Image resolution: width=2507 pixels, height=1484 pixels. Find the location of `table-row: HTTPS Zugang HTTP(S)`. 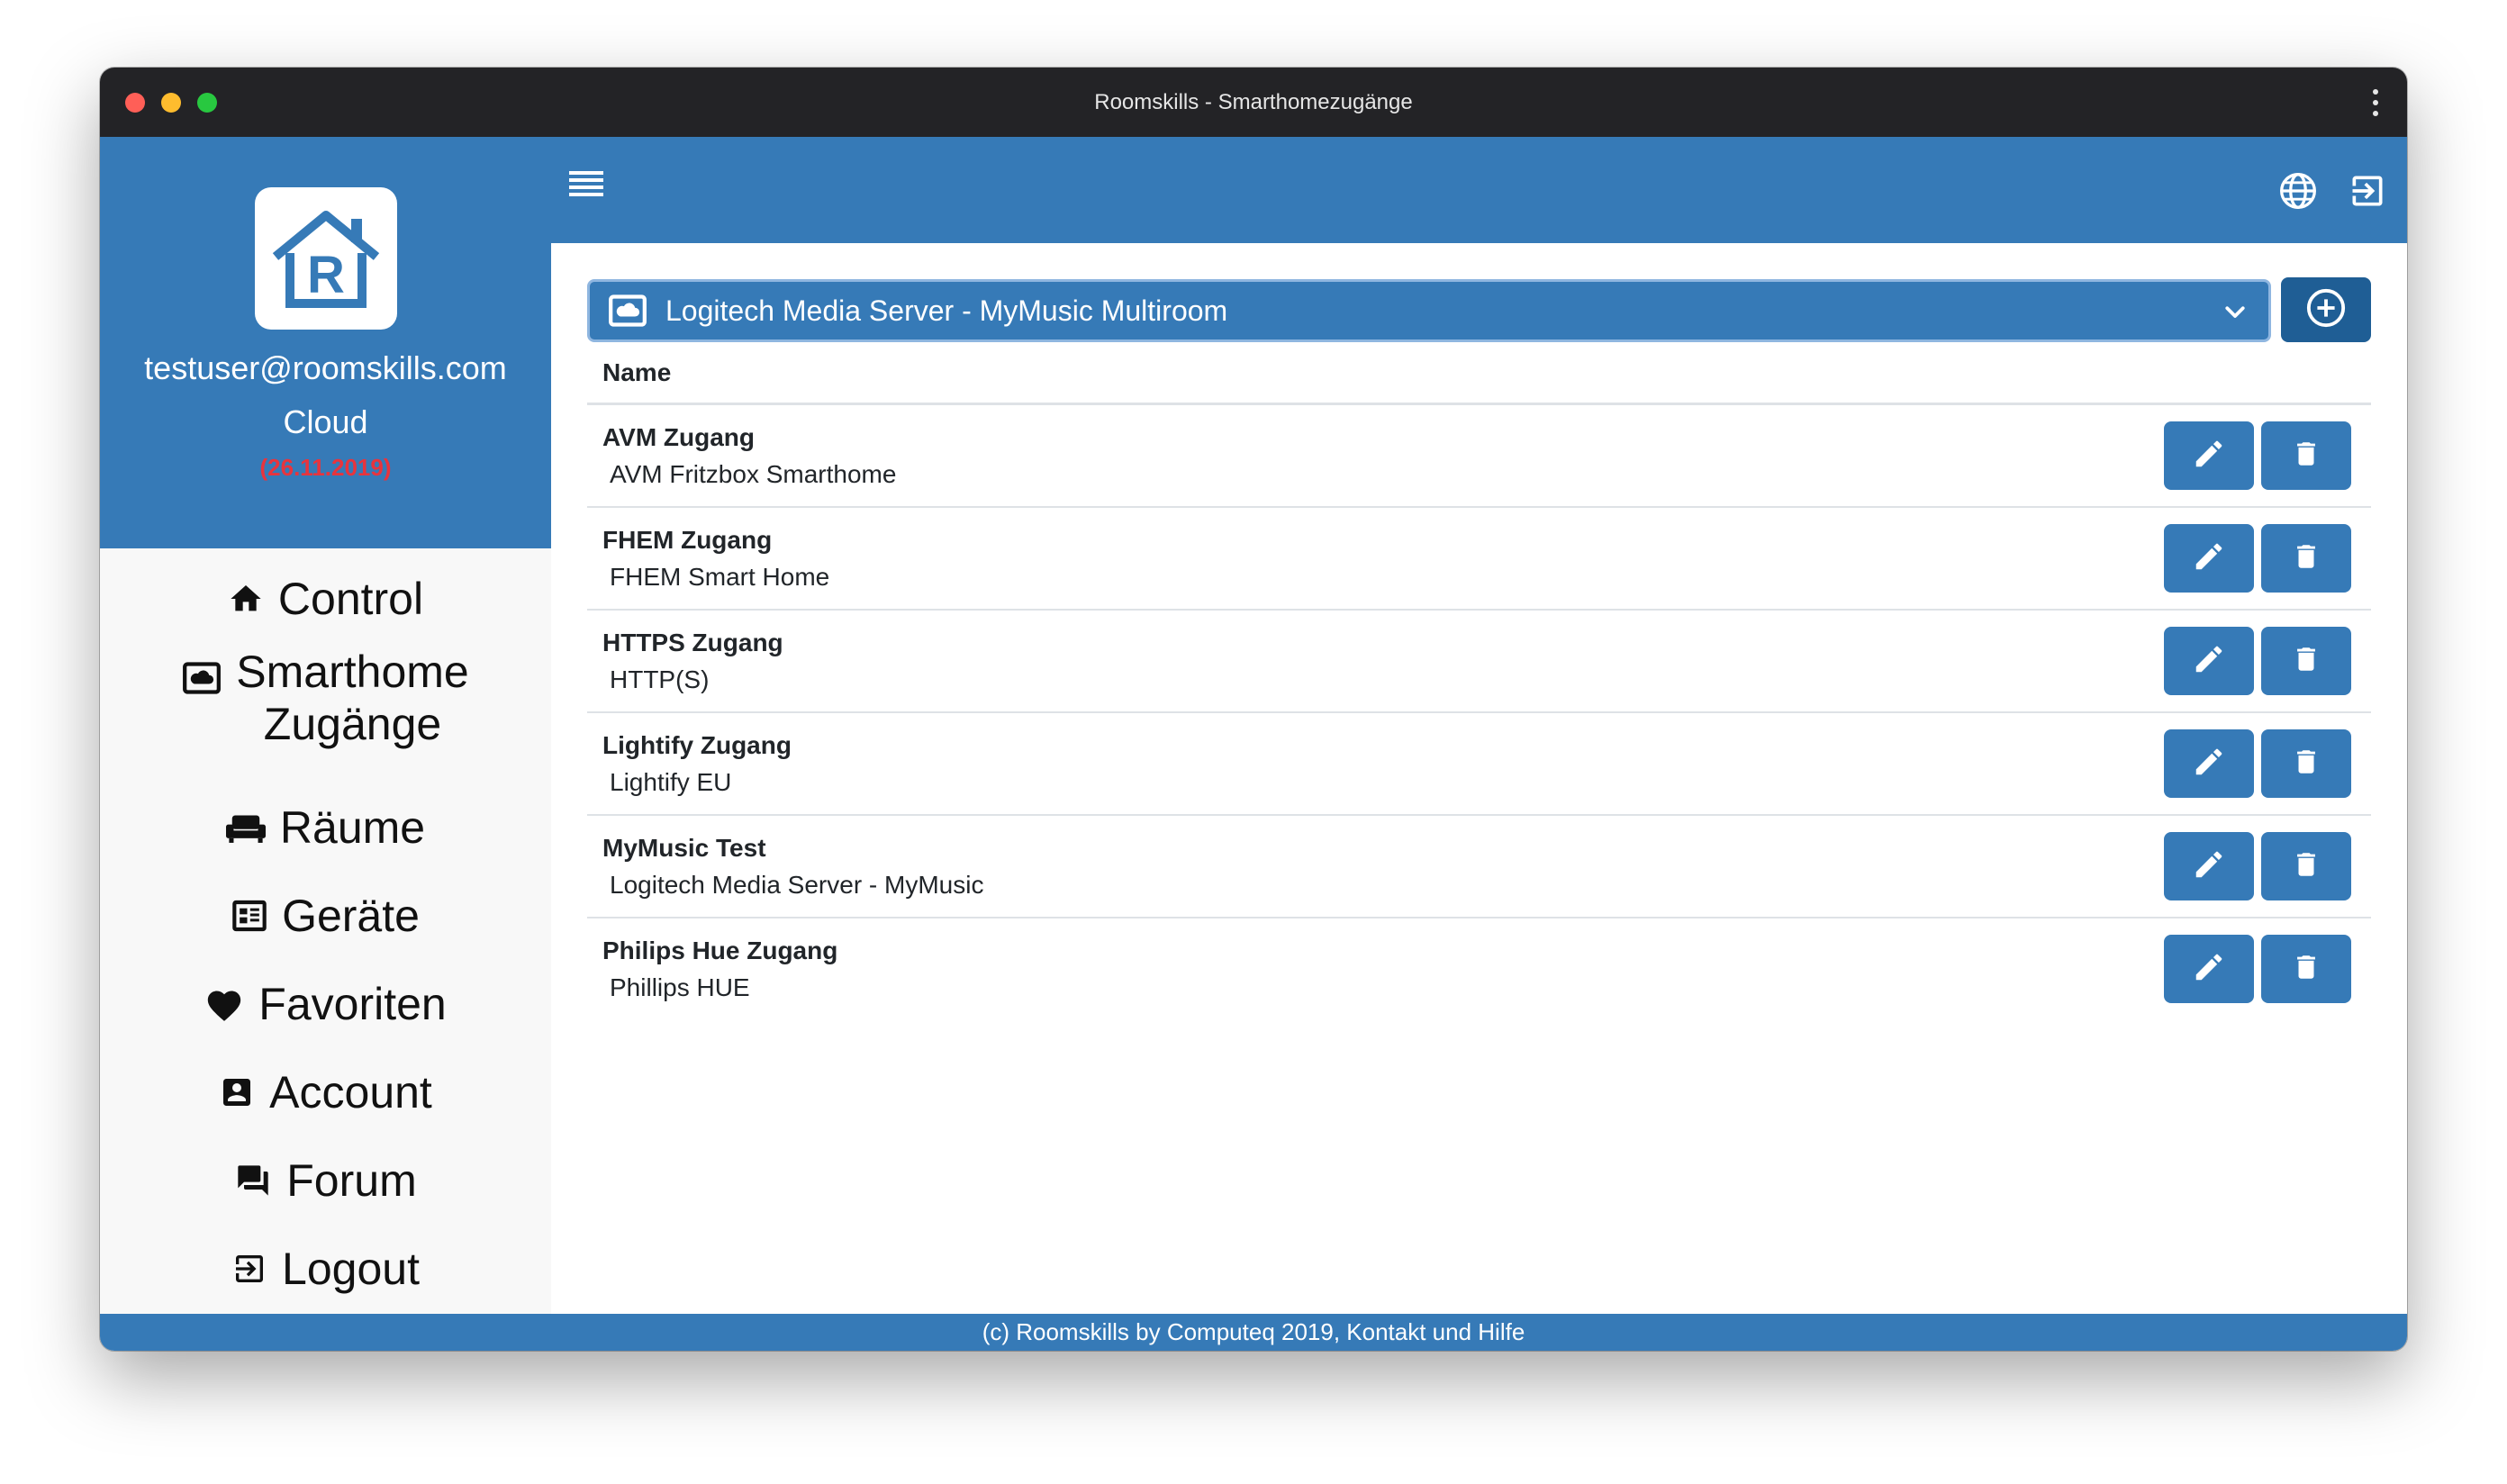

table-row: HTTPS Zugang HTTP(S) is located at coordinates (1479, 662).